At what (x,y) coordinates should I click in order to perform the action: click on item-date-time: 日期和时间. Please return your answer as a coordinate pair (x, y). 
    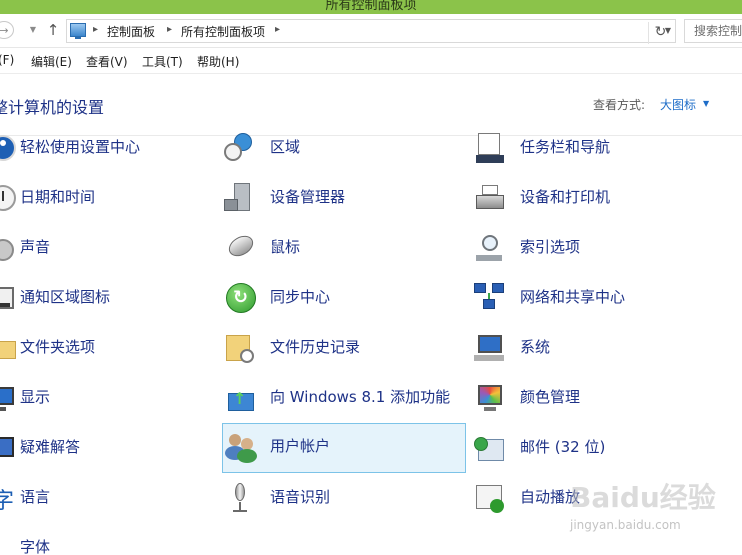
    Looking at the image, I should click on (108, 199).